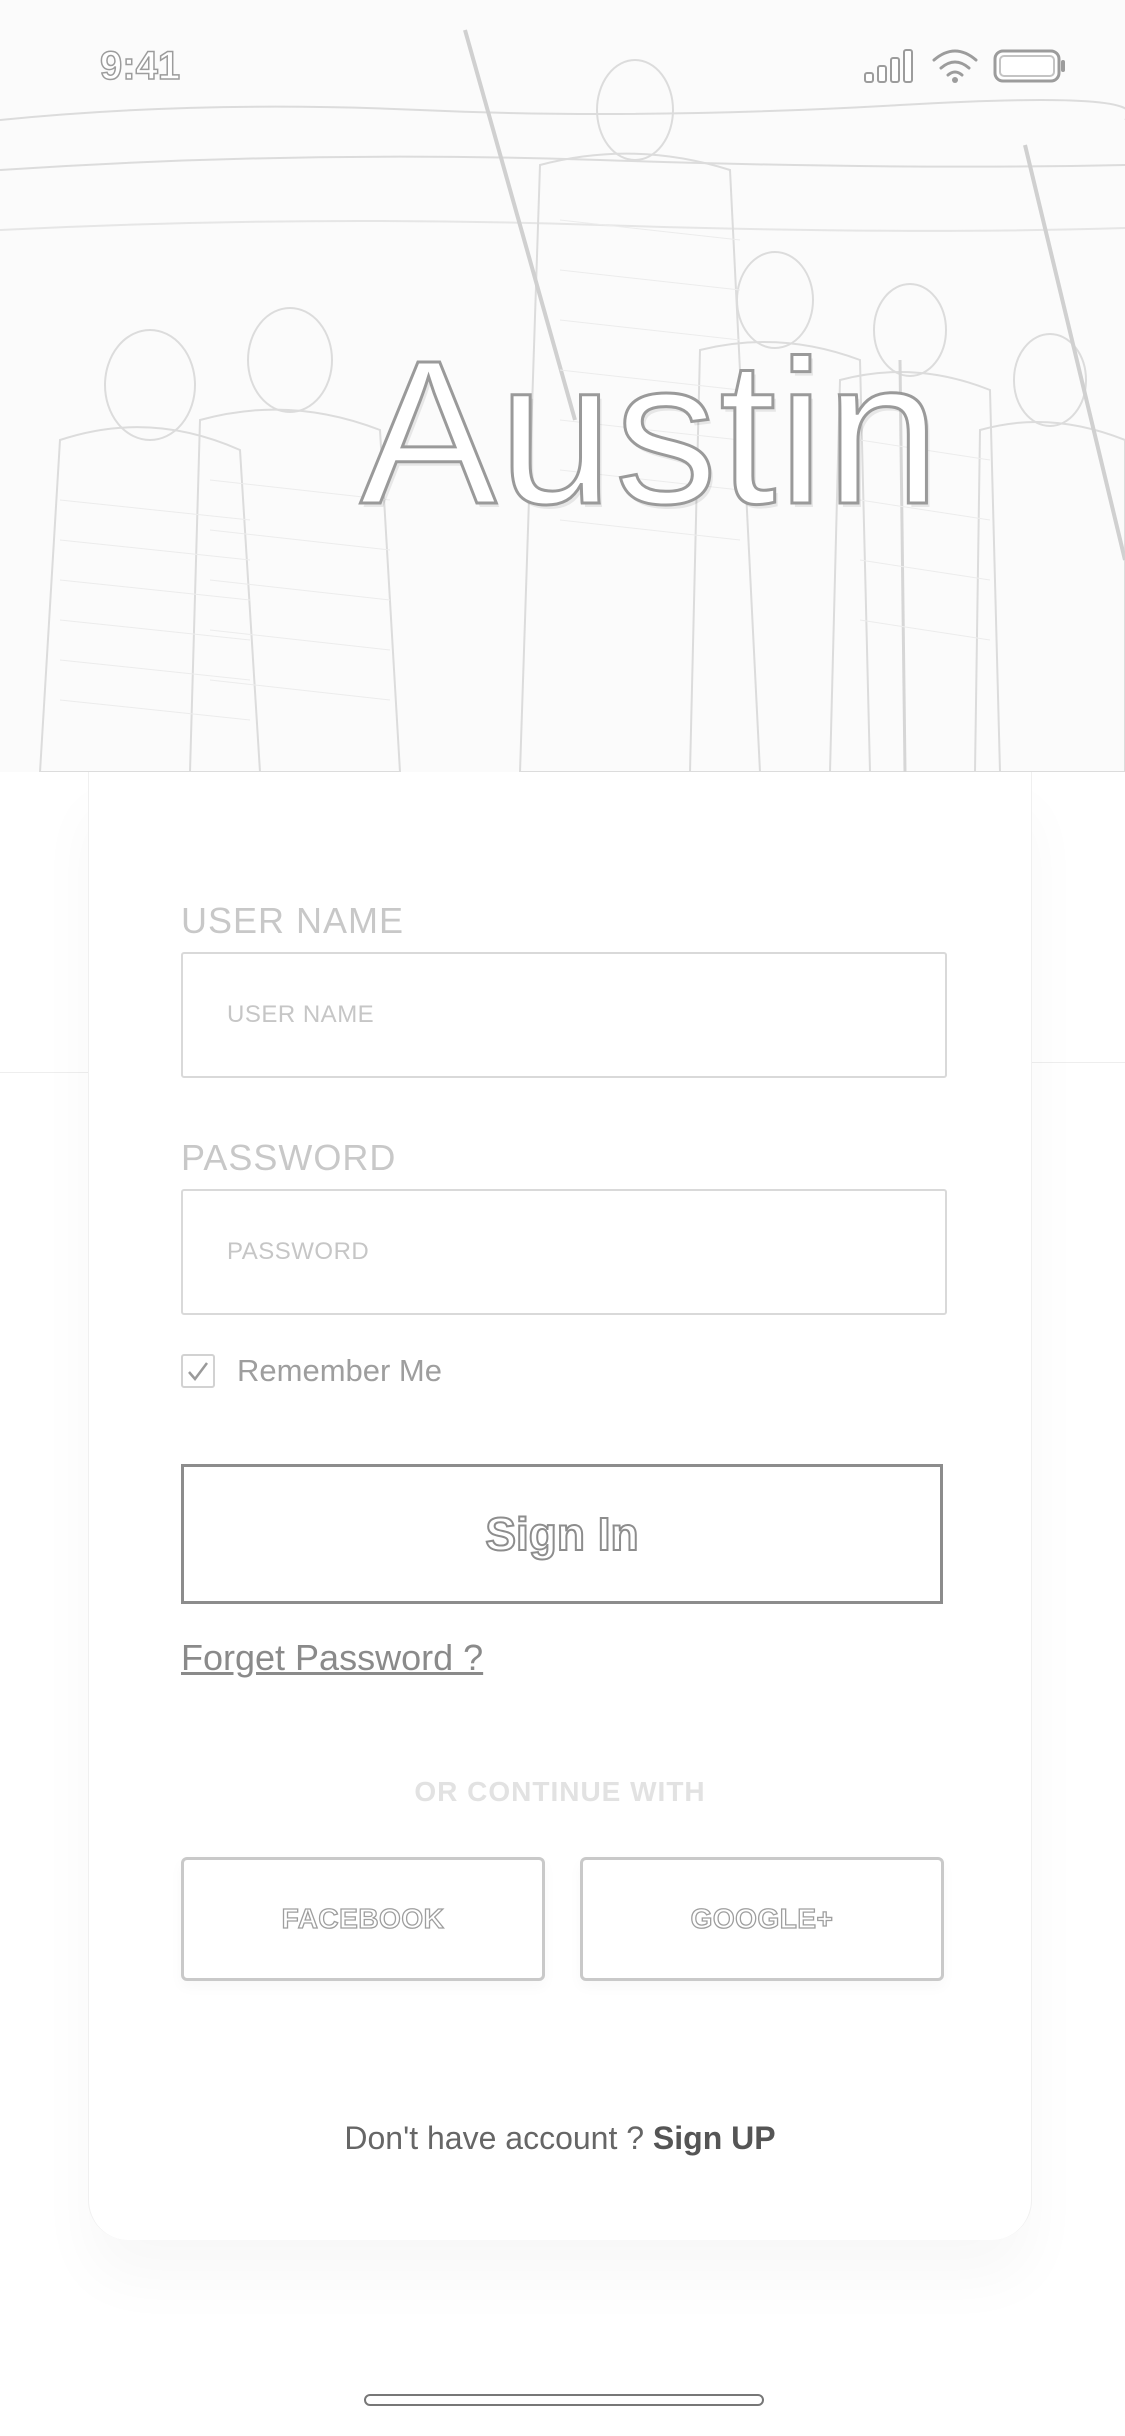  I want to click on sign-in-label: Sign In, so click(561, 1534).